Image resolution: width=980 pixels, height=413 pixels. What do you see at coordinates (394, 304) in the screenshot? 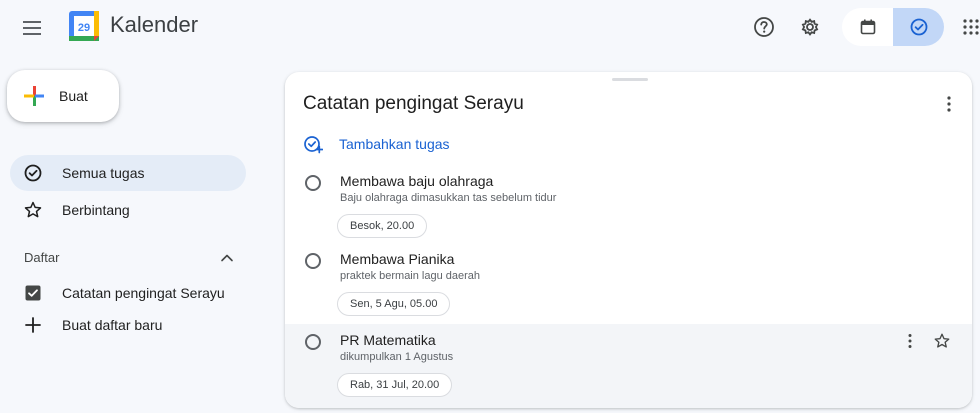
I see `due-date-chip: Sen, 5 Agu, 05.00` at bounding box center [394, 304].